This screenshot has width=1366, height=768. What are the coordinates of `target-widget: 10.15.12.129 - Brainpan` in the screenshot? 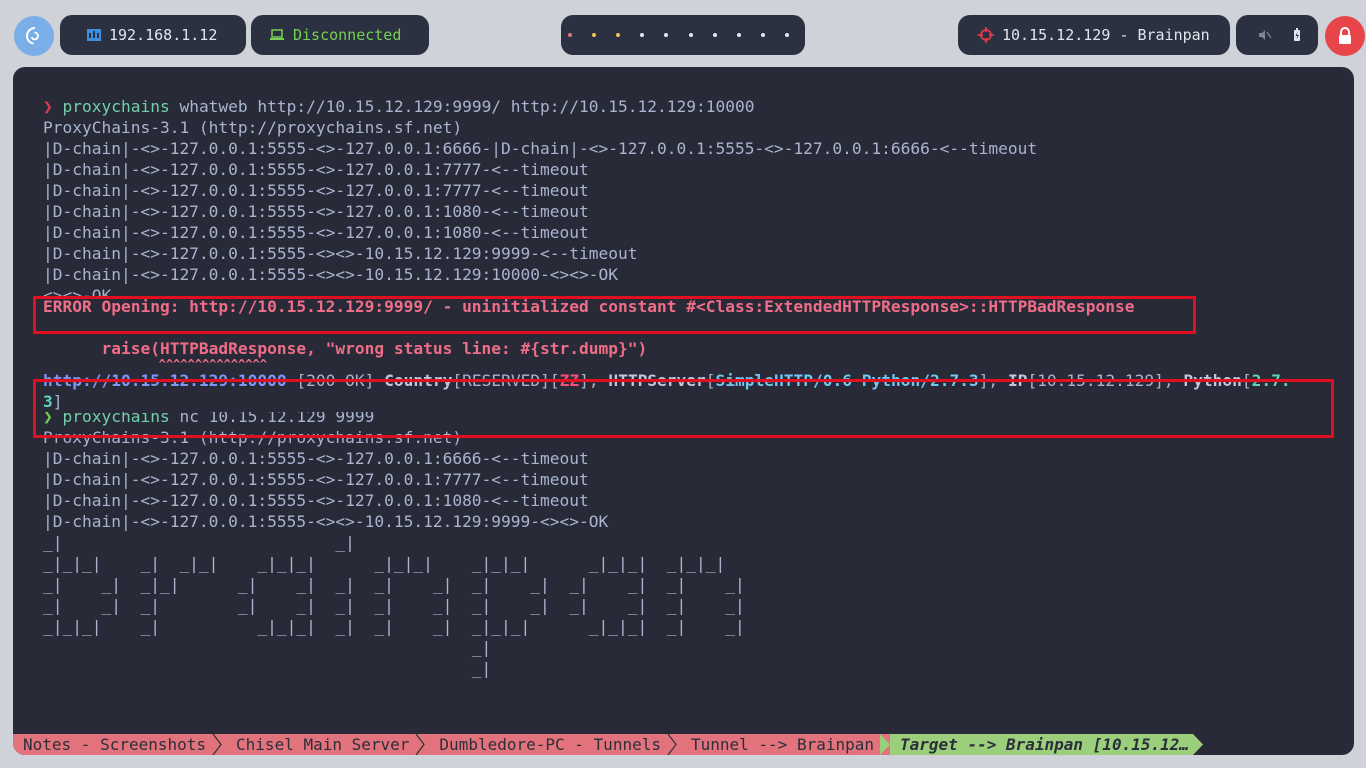 It's located at (1094, 35).